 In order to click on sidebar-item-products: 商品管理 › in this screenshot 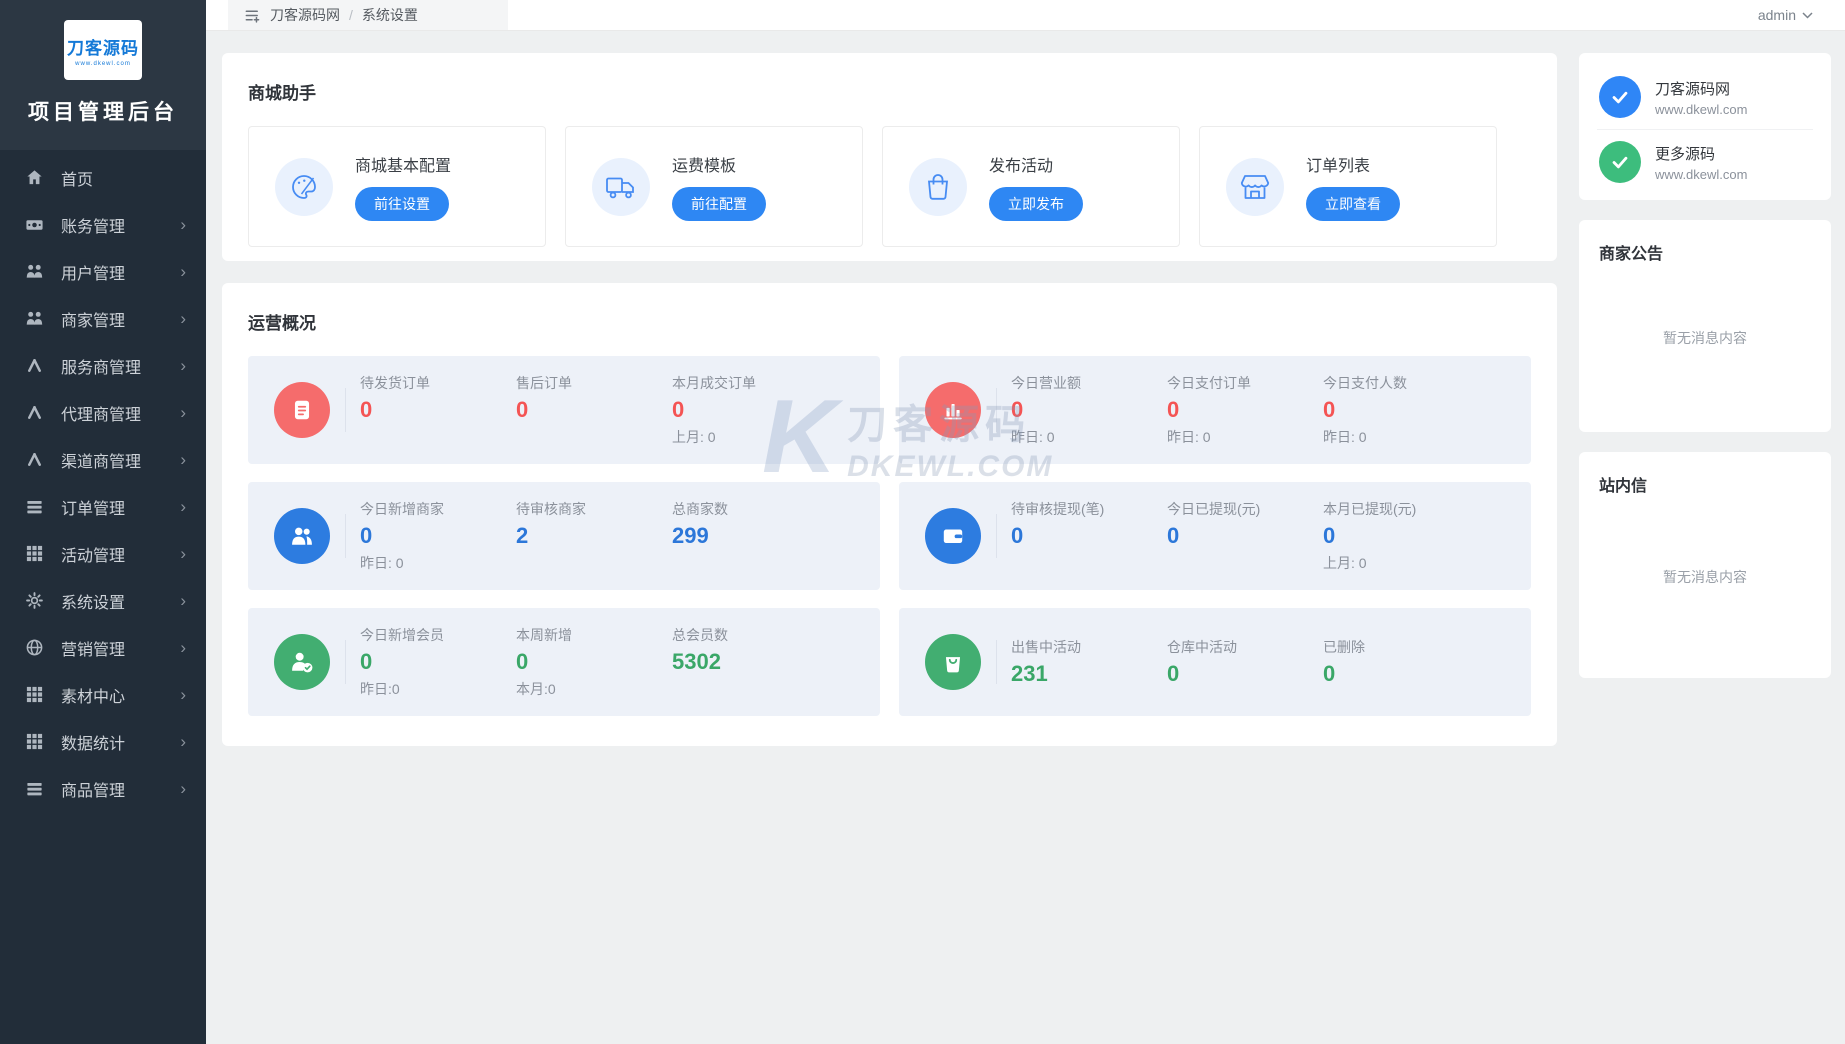, I will do `click(103, 788)`.